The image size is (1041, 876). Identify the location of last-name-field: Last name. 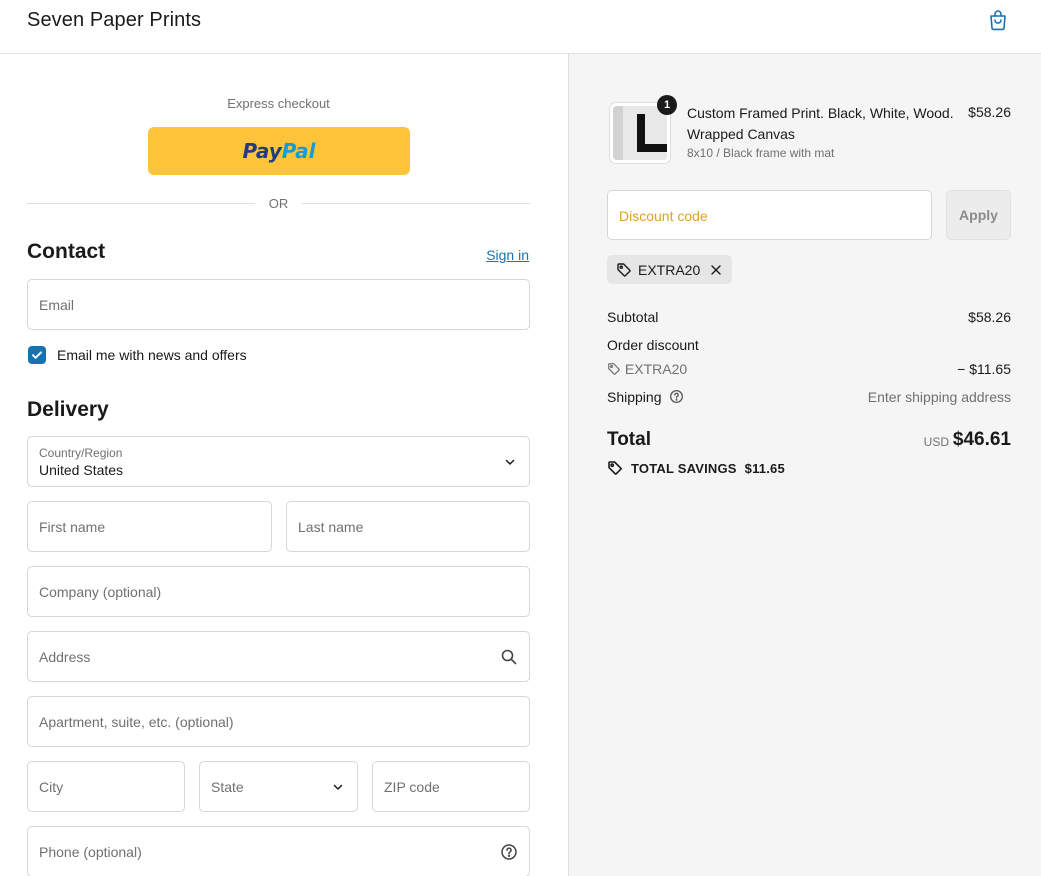
(408, 526).